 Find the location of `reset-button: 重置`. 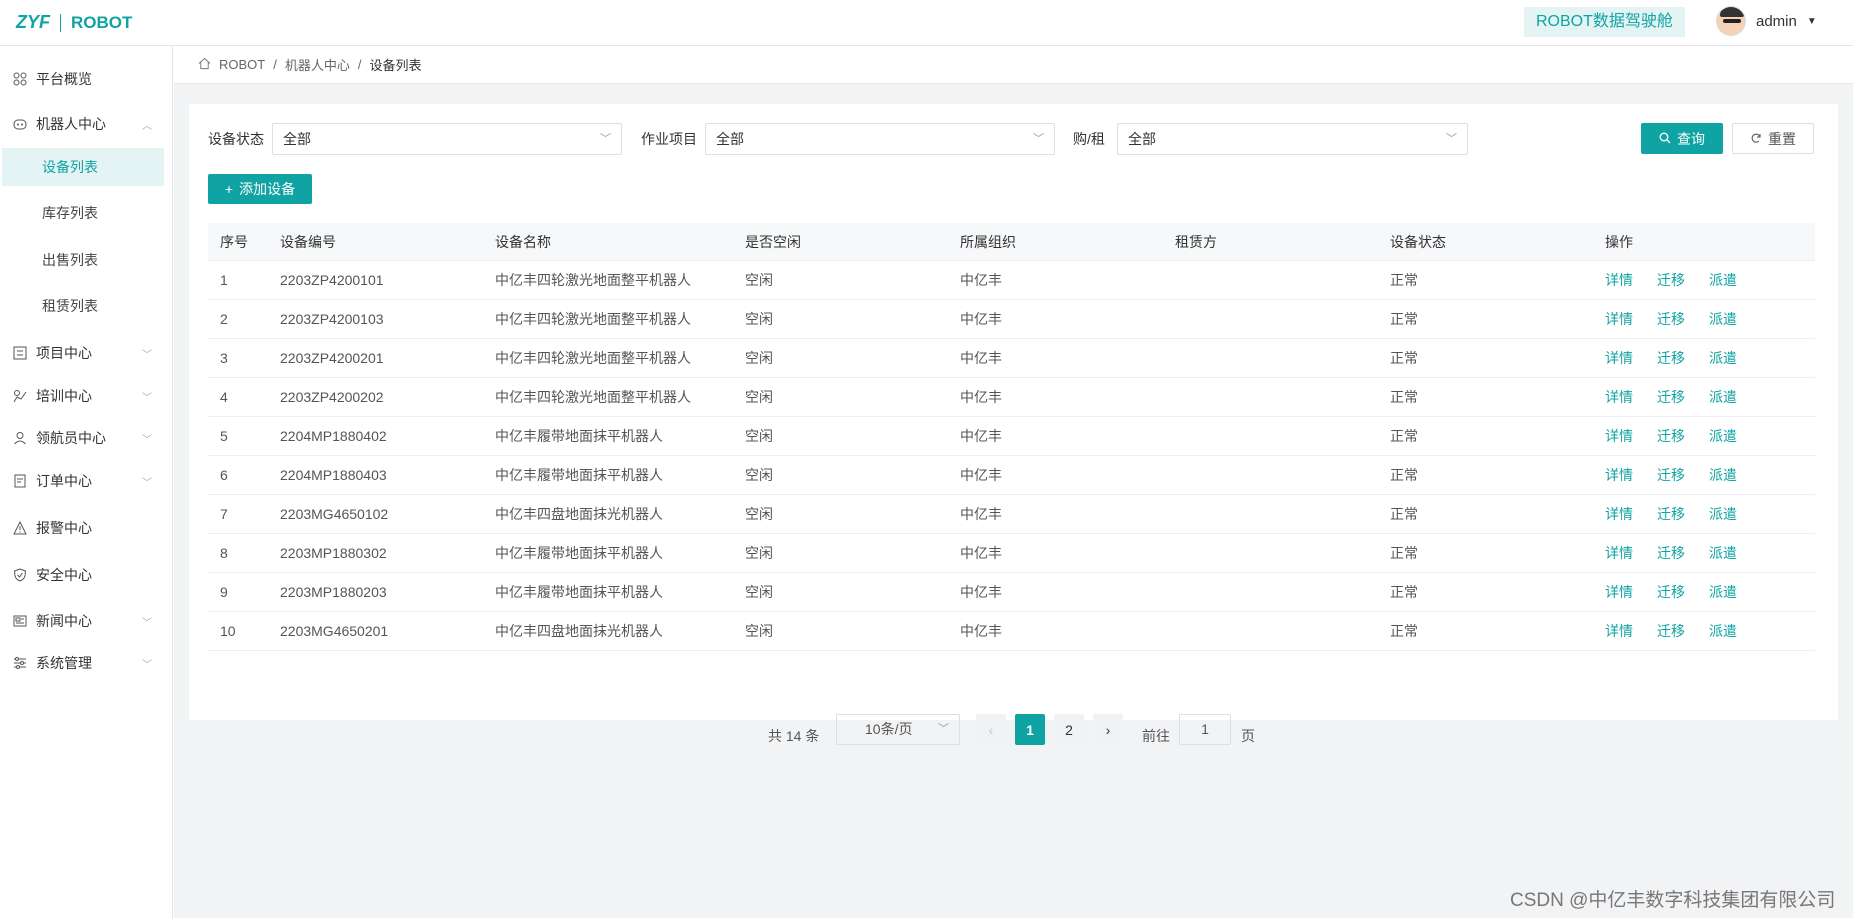

reset-button: 重置 is located at coordinates (1773, 138).